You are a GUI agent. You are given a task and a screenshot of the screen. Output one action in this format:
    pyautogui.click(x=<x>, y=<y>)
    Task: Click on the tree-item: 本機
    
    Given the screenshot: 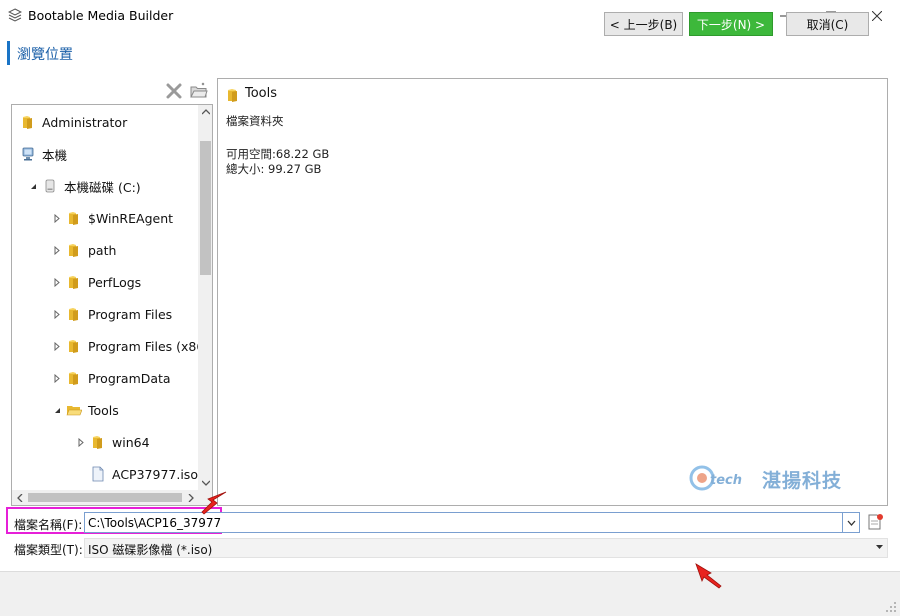 What is the action you would take?
    pyautogui.click(x=39, y=154)
    